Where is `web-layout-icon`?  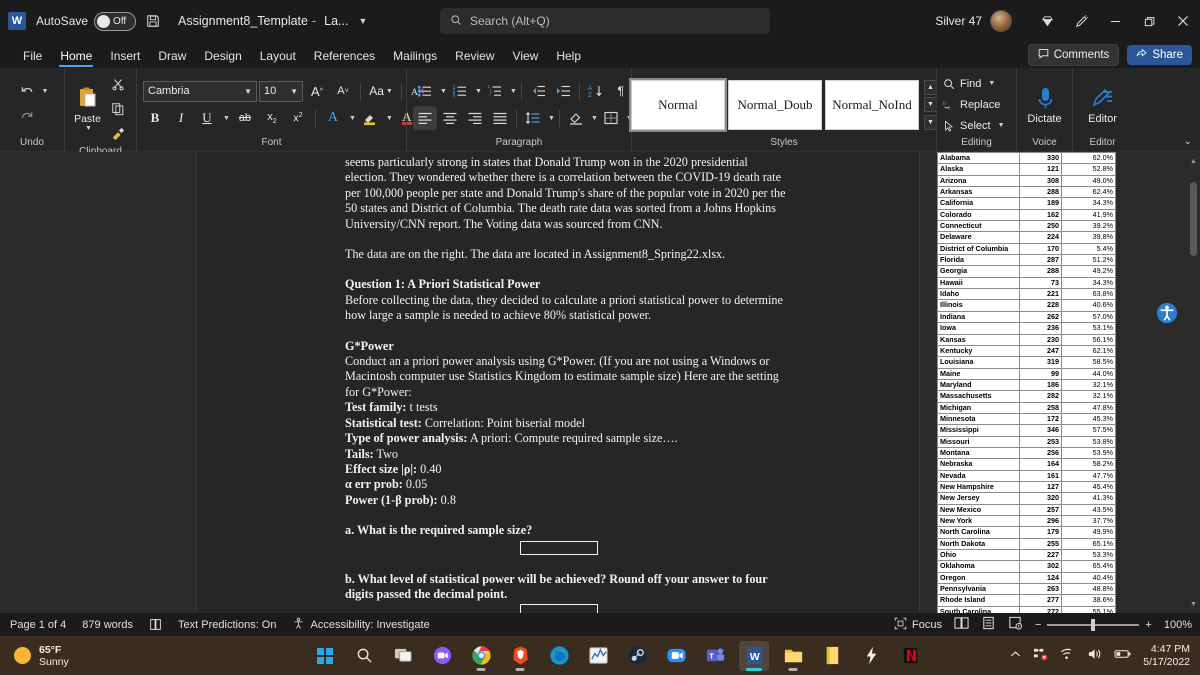
web-layout-icon is located at coordinates (1015, 624).